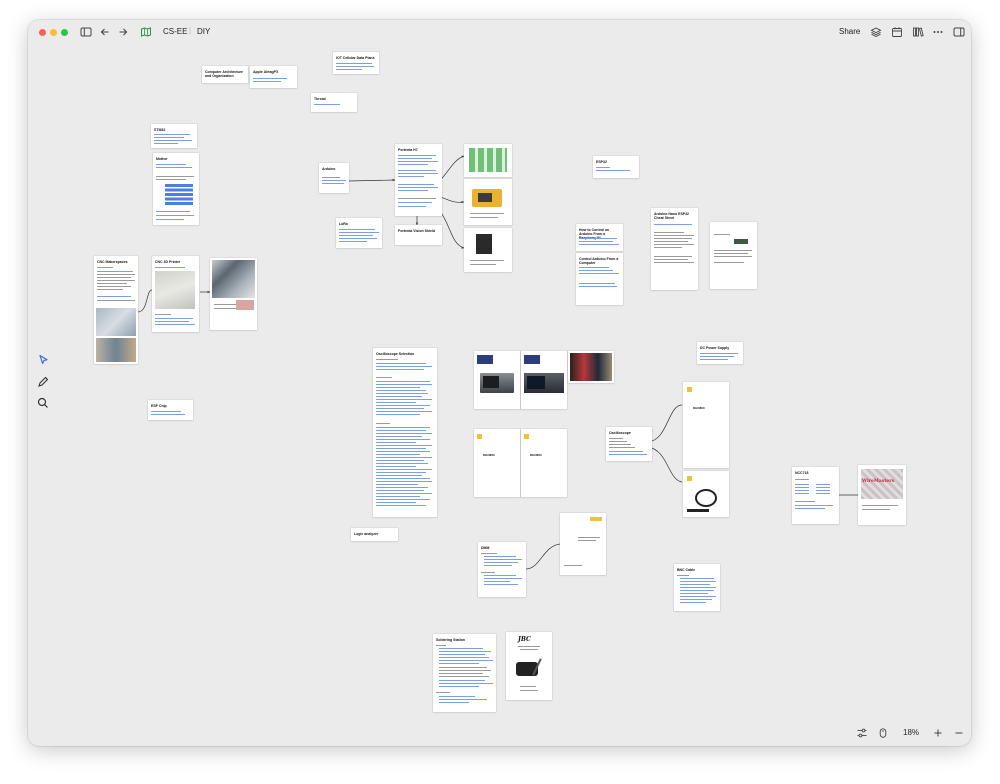 The image size is (1000, 784). I want to click on library-icon, so click(918, 32).